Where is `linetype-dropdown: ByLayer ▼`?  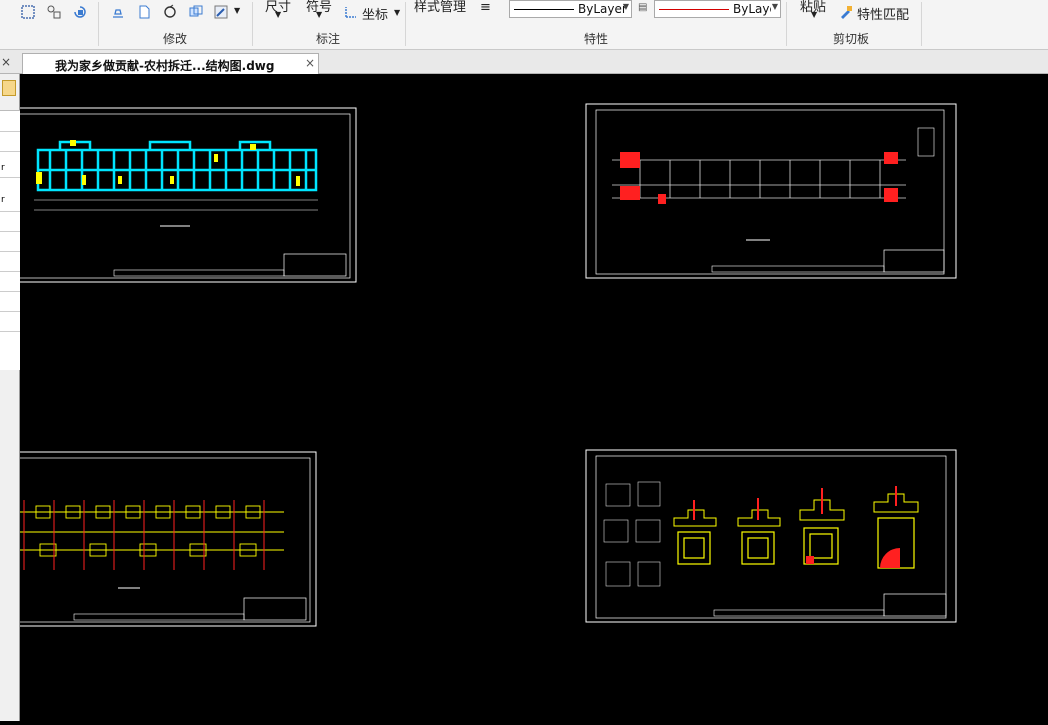 linetype-dropdown: ByLayer ▼ is located at coordinates (570, 9).